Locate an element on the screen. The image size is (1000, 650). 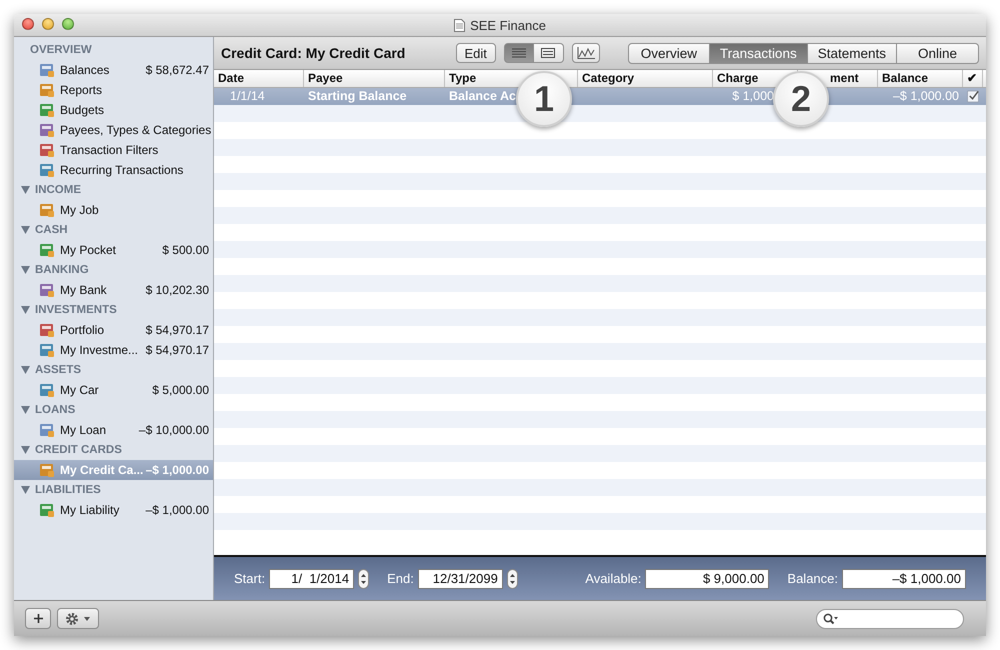
sidebar-item: Reports is located at coordinates (113, 90).